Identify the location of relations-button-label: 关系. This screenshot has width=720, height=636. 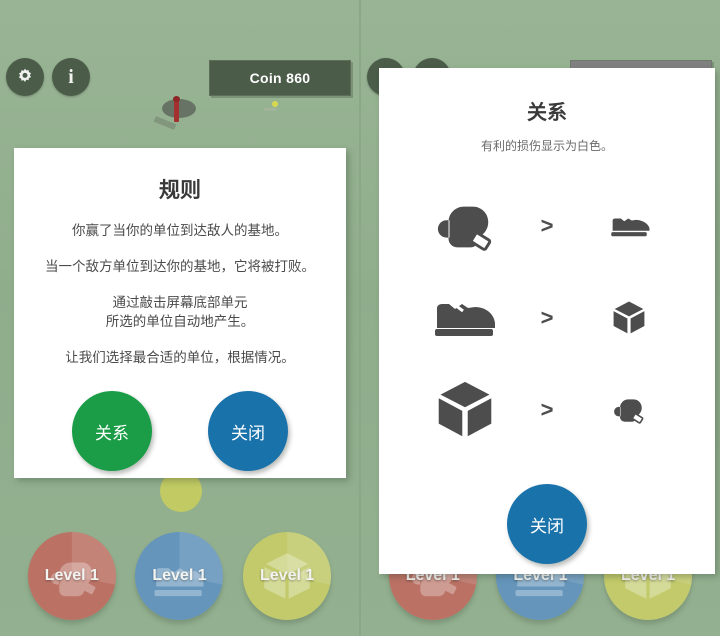
(112, 433).